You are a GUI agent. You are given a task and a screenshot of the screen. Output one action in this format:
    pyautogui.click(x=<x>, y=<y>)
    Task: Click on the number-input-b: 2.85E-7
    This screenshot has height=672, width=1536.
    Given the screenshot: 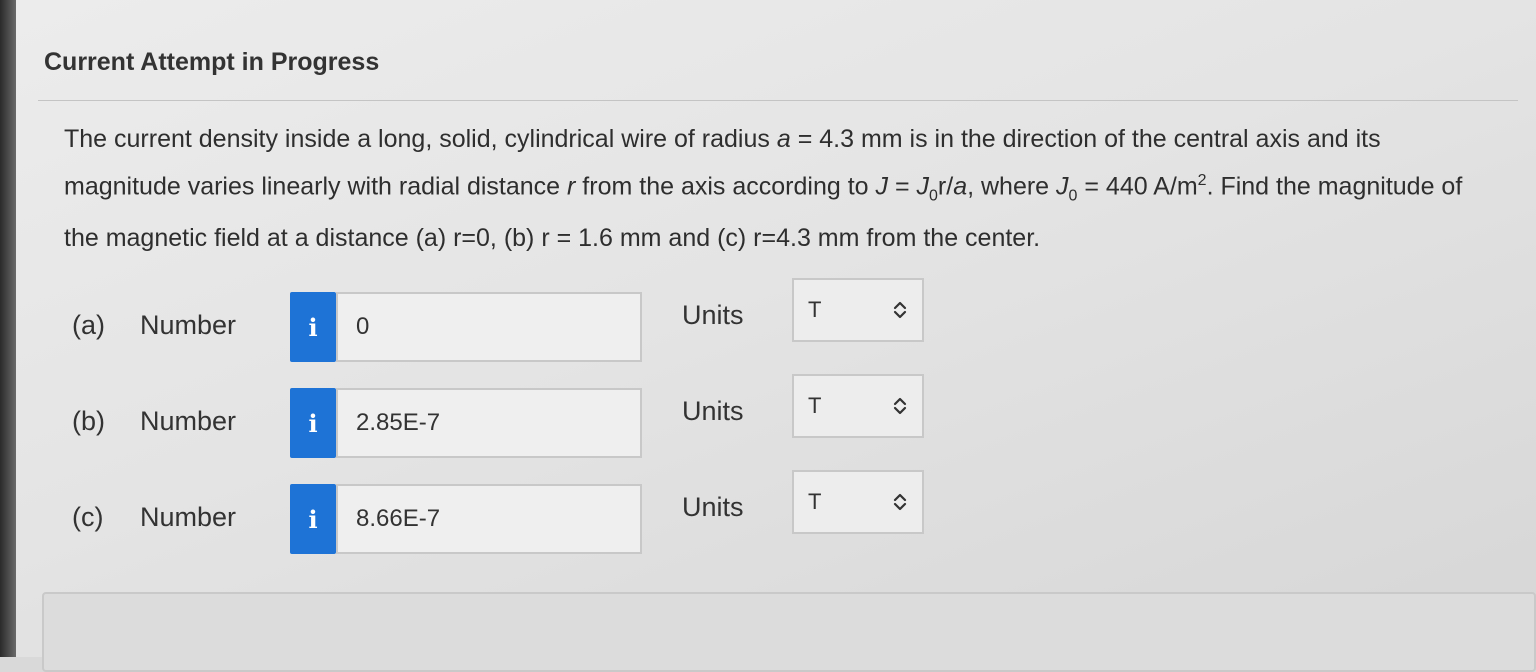 What is the action you would take?
    pyautogui.click(x=489, y=423)
    